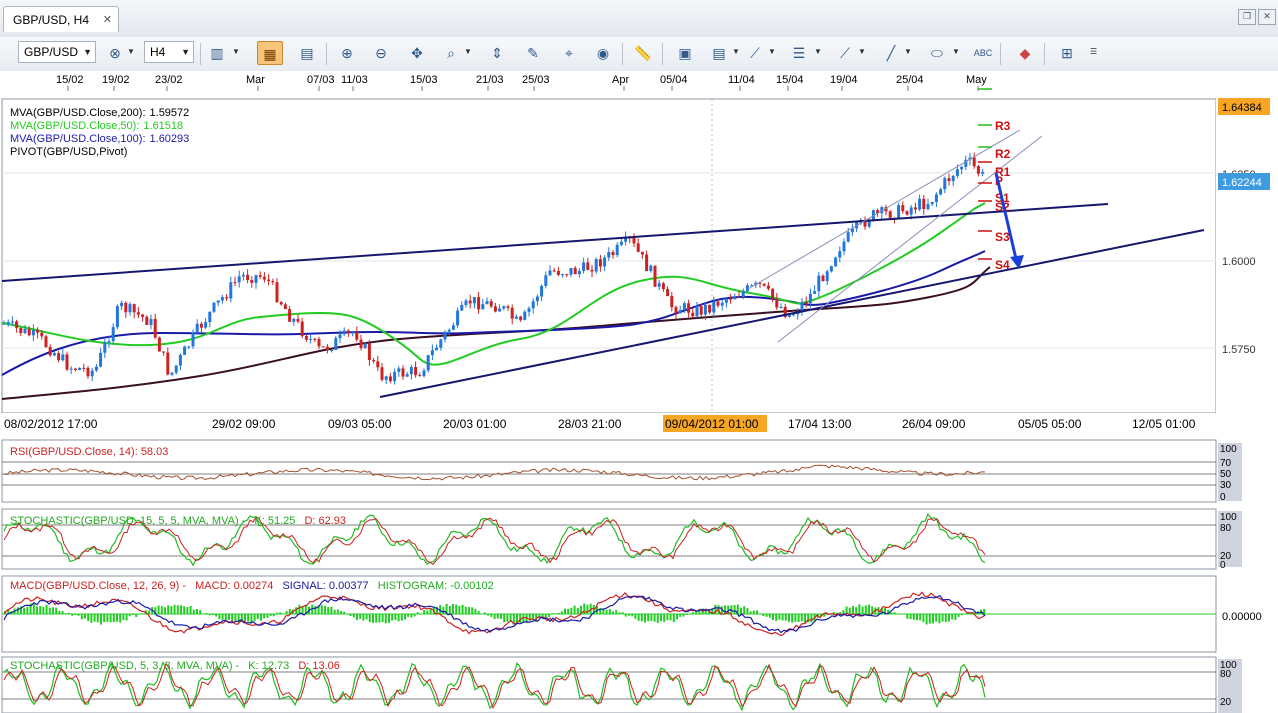 The height and width of the screenshot is (713, 1278). What do you see at coordinates (51, 424) in the screenshot?
I see `bottom-date-label: 08/02/2012 17:00` at bounding box center [51, 424].